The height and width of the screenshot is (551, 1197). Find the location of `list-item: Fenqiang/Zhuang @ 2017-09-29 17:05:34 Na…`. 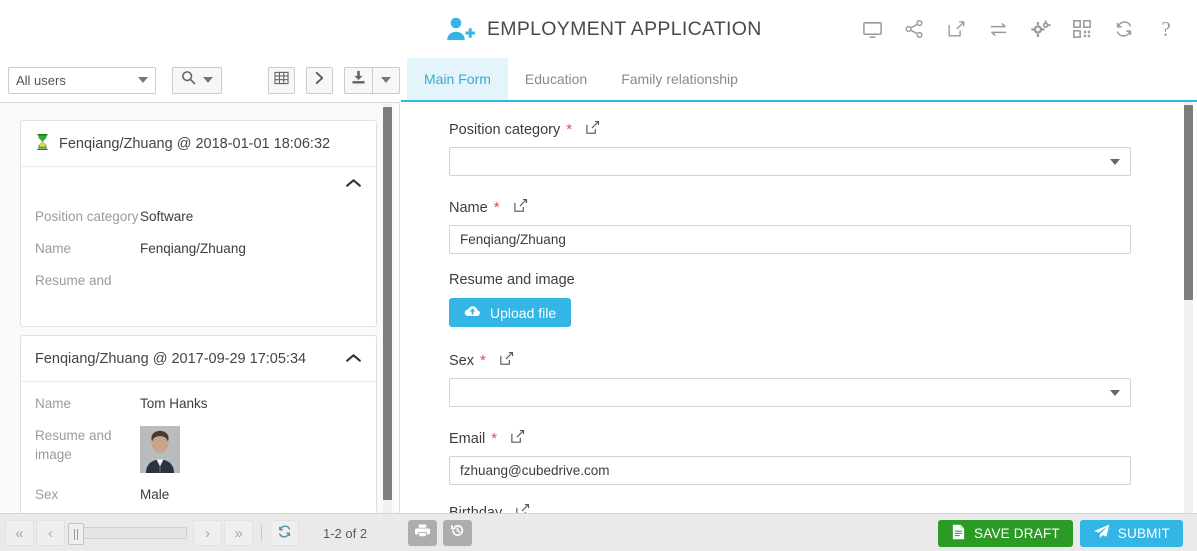

list-item: Fenqiang/Zhuang @ 2017-09-29 17:05:34 Na… is located at coordinates (198, 424).